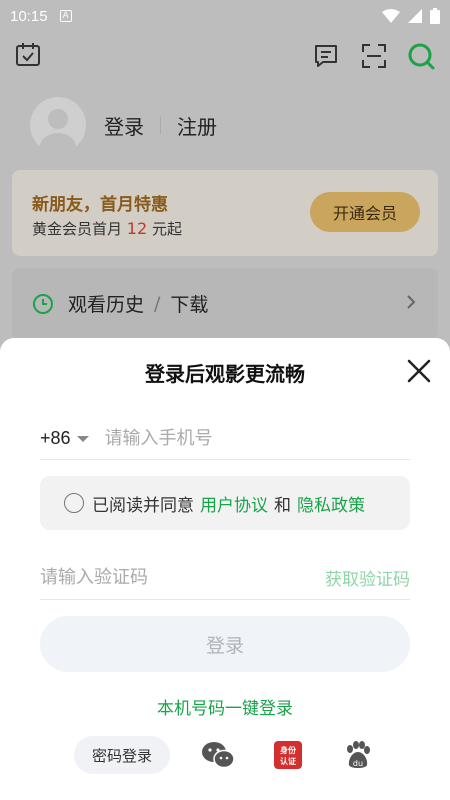  I want to click on profile-row: 登录 注册, so click(123, 125).